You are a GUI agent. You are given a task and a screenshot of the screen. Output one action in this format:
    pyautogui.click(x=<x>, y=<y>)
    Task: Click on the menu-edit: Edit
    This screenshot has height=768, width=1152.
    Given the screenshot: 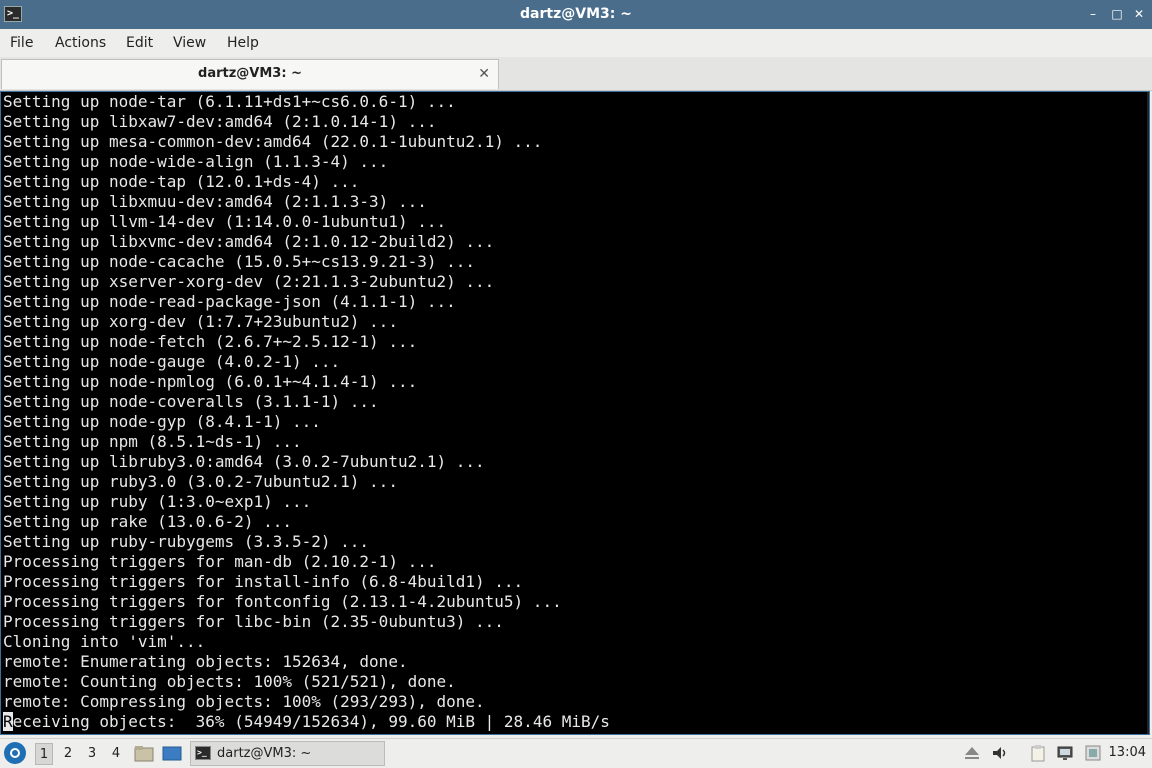 What is the action you would take?
    pyautogui.click(x=139, y=43)
    